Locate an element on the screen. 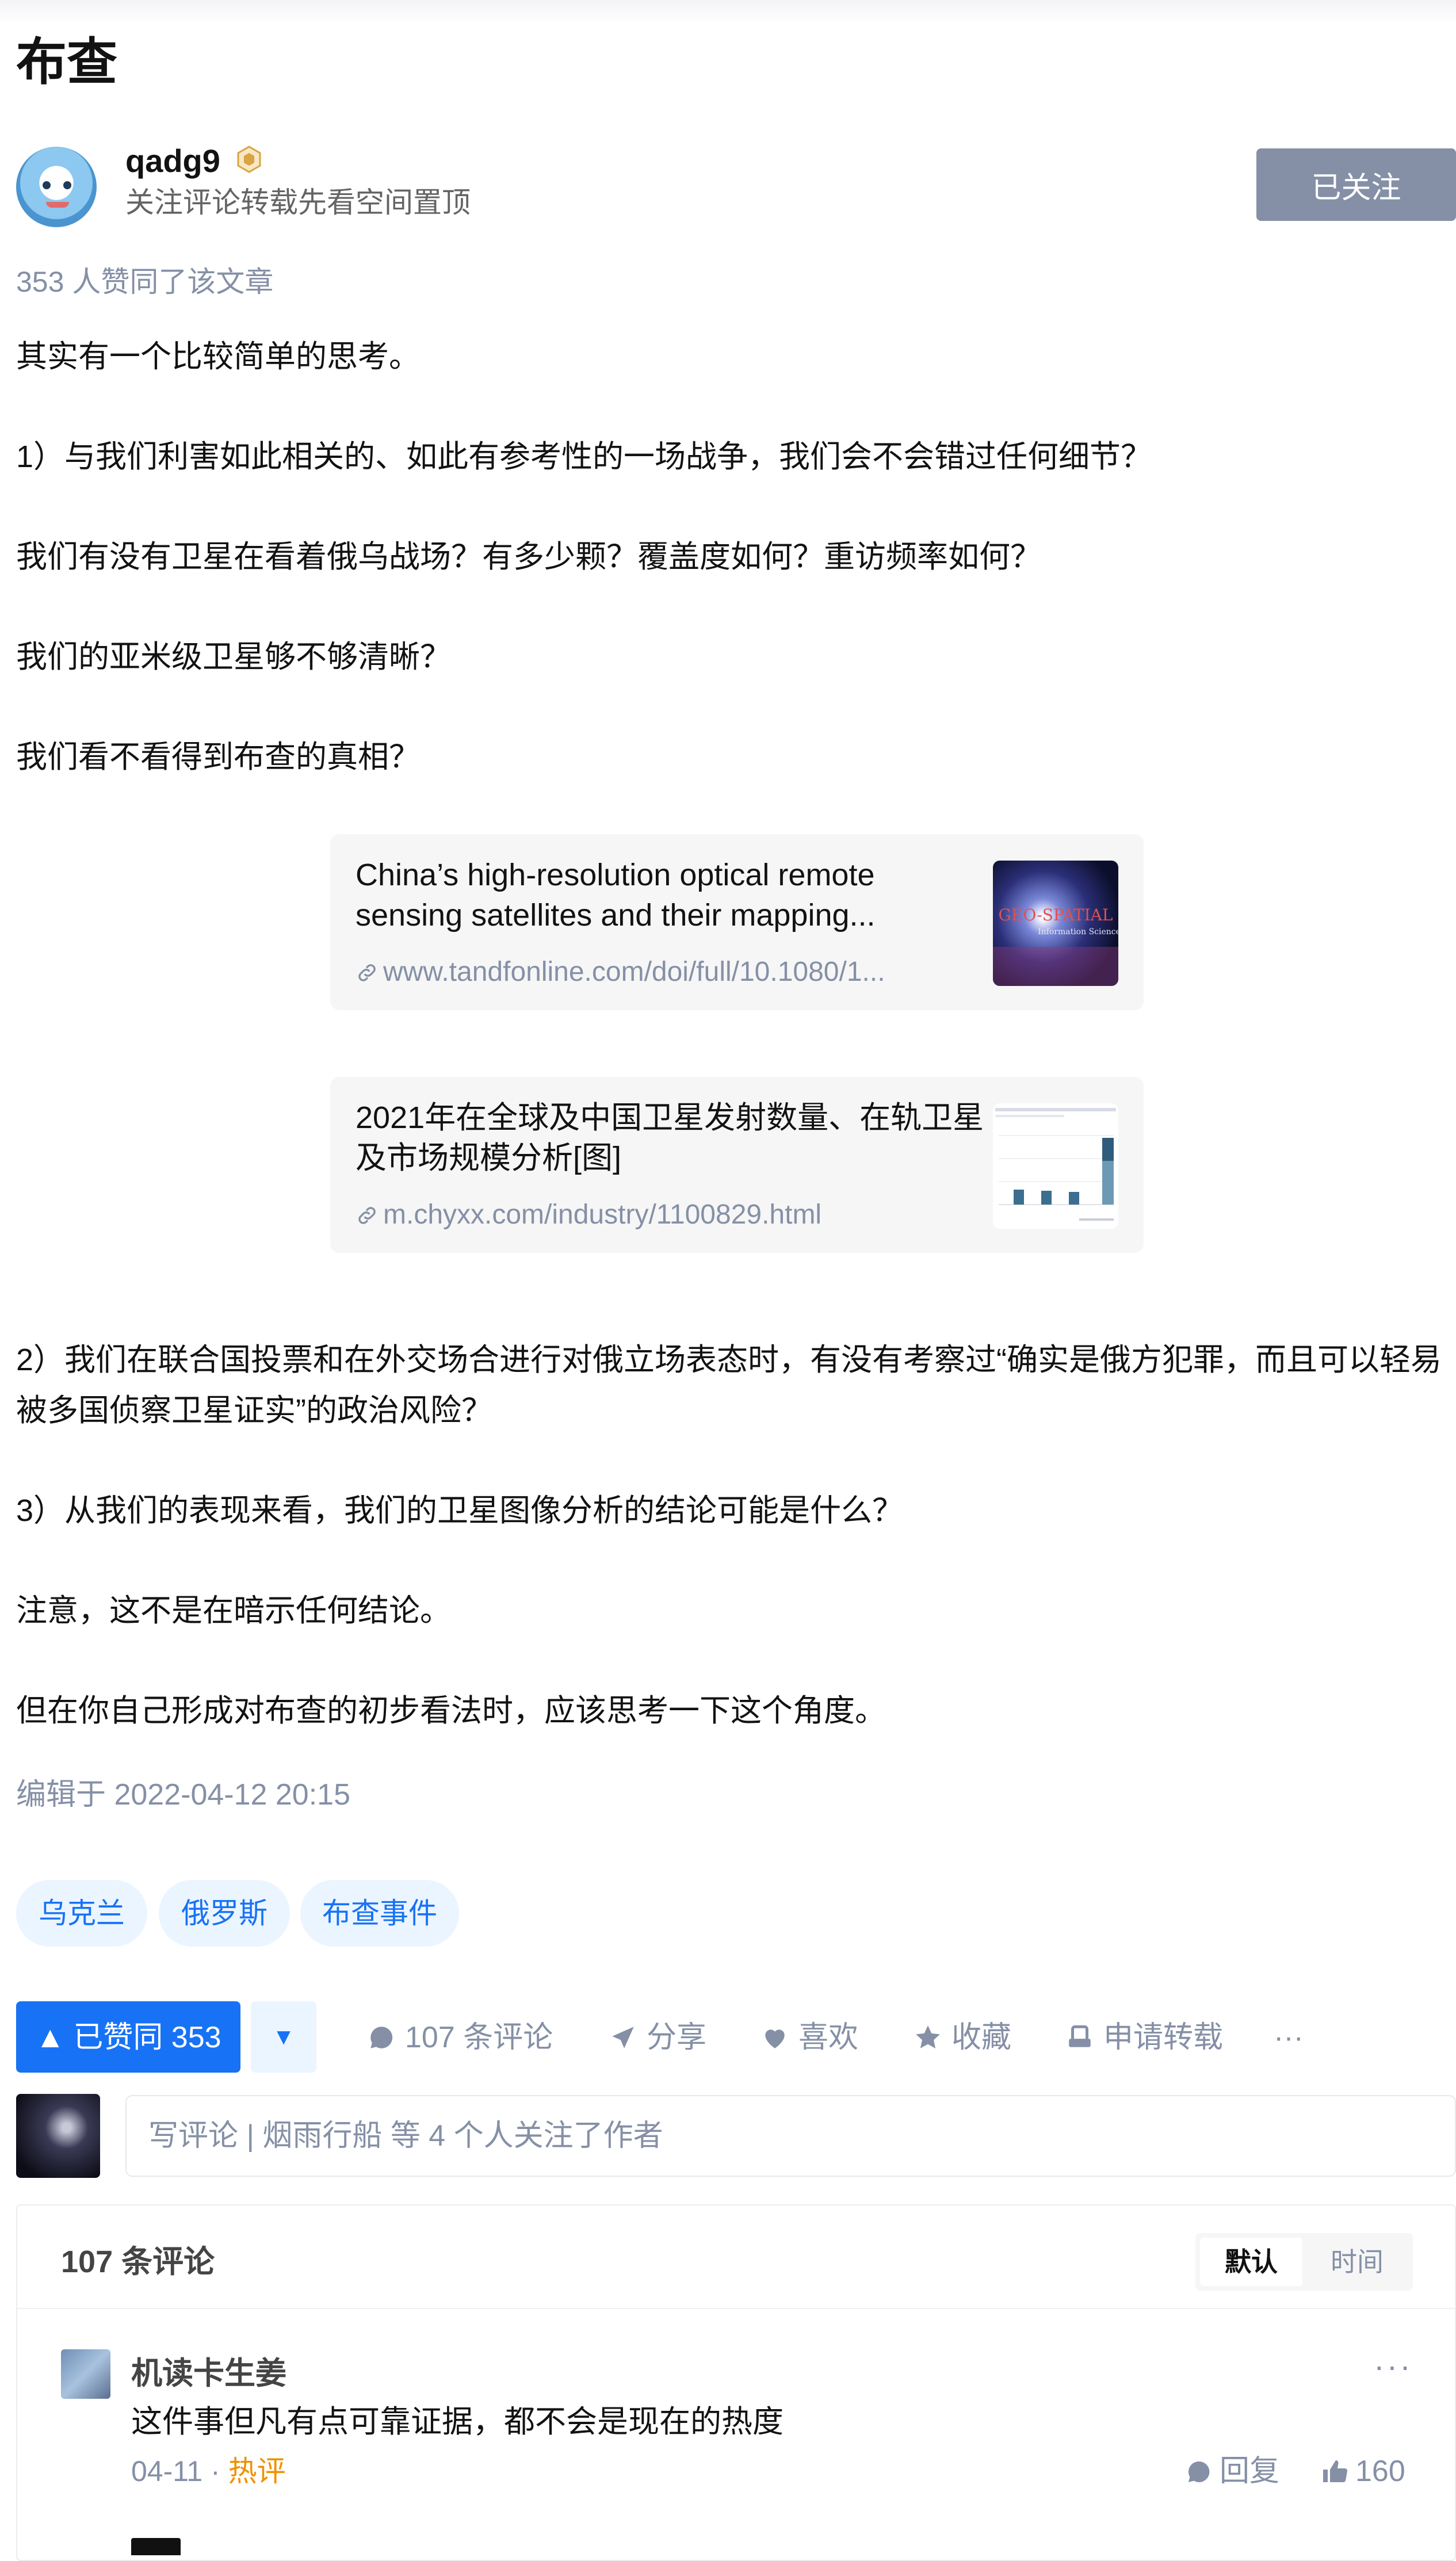 The image size is (1456, 2561). comment-sort-toggle: 默认 时间 is located at coordinates (1304, 2262).